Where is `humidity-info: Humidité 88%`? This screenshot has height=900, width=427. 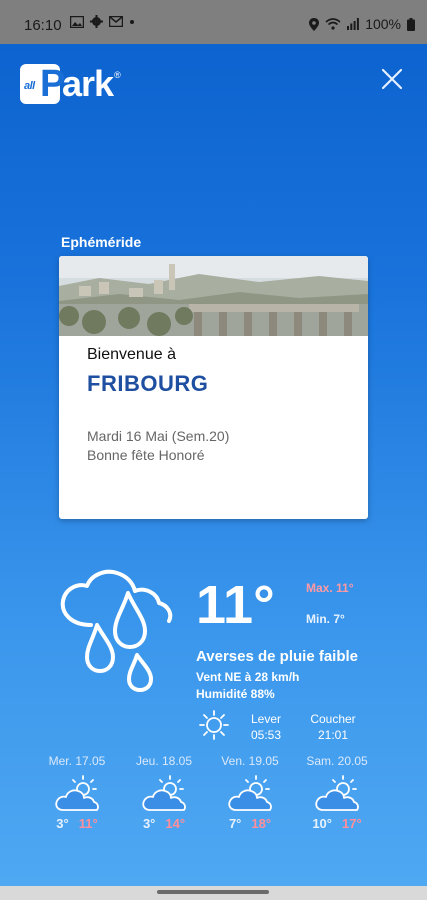
humidity-info: Humidité 88% is located at coordinates (235, 694).